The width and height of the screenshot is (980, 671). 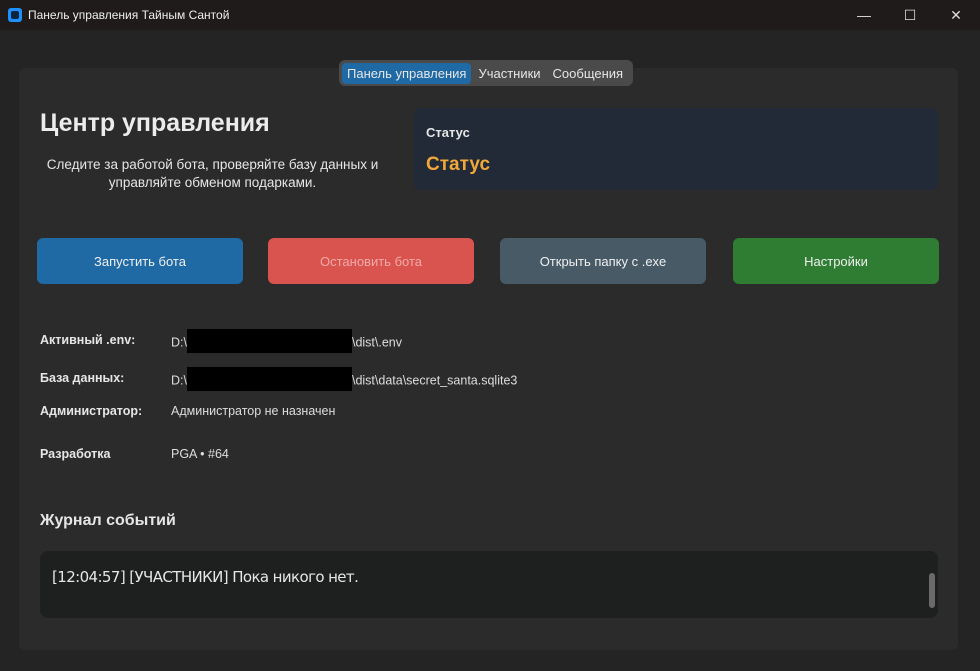 I want to click on dev-value: PGA • #64, so click(x=200, y=454).